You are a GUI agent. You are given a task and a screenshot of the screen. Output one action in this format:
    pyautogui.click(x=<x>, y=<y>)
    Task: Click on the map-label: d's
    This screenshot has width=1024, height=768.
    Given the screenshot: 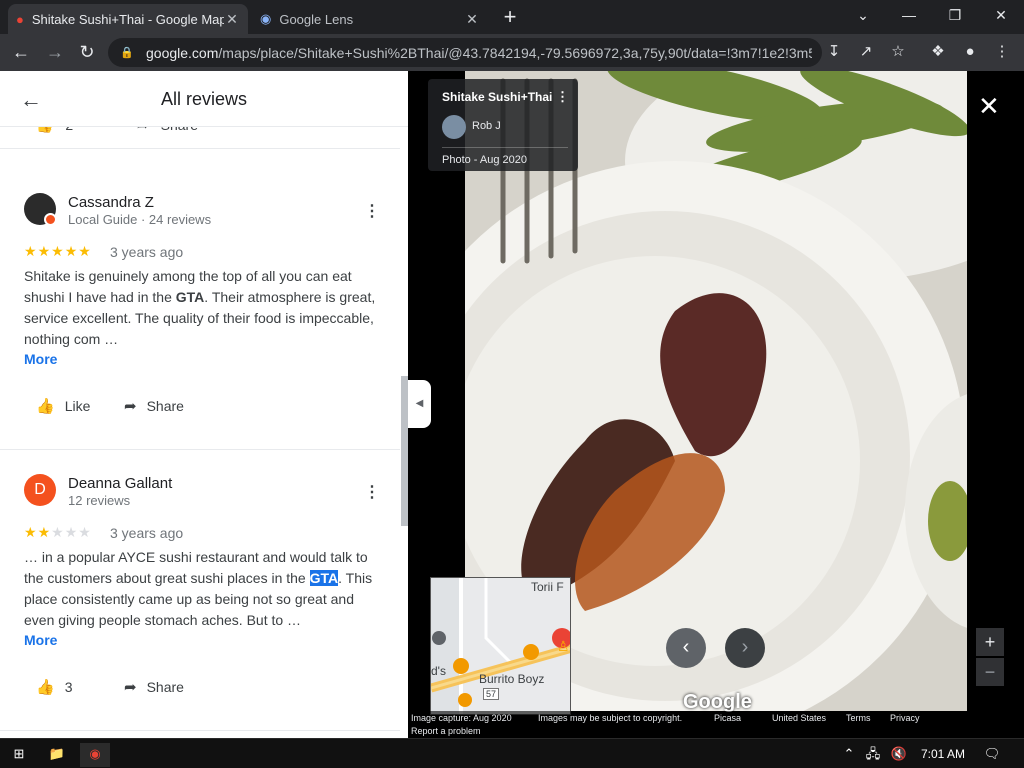 What is the action you would take?
    pyautogui.click(x=438, y=671)
    